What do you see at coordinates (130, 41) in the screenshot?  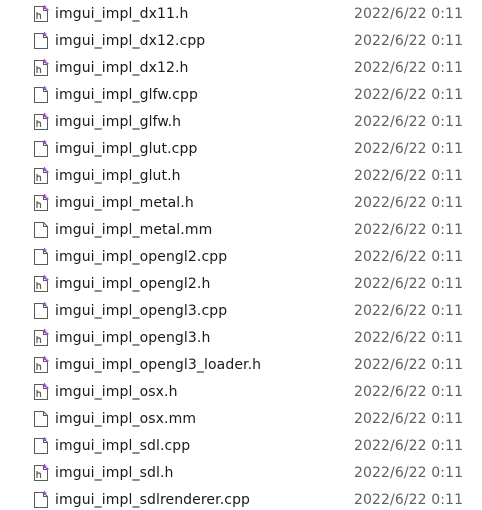 I see `file-name: imgui_impl_dx12.cpp` at bounding box center [130, 41].